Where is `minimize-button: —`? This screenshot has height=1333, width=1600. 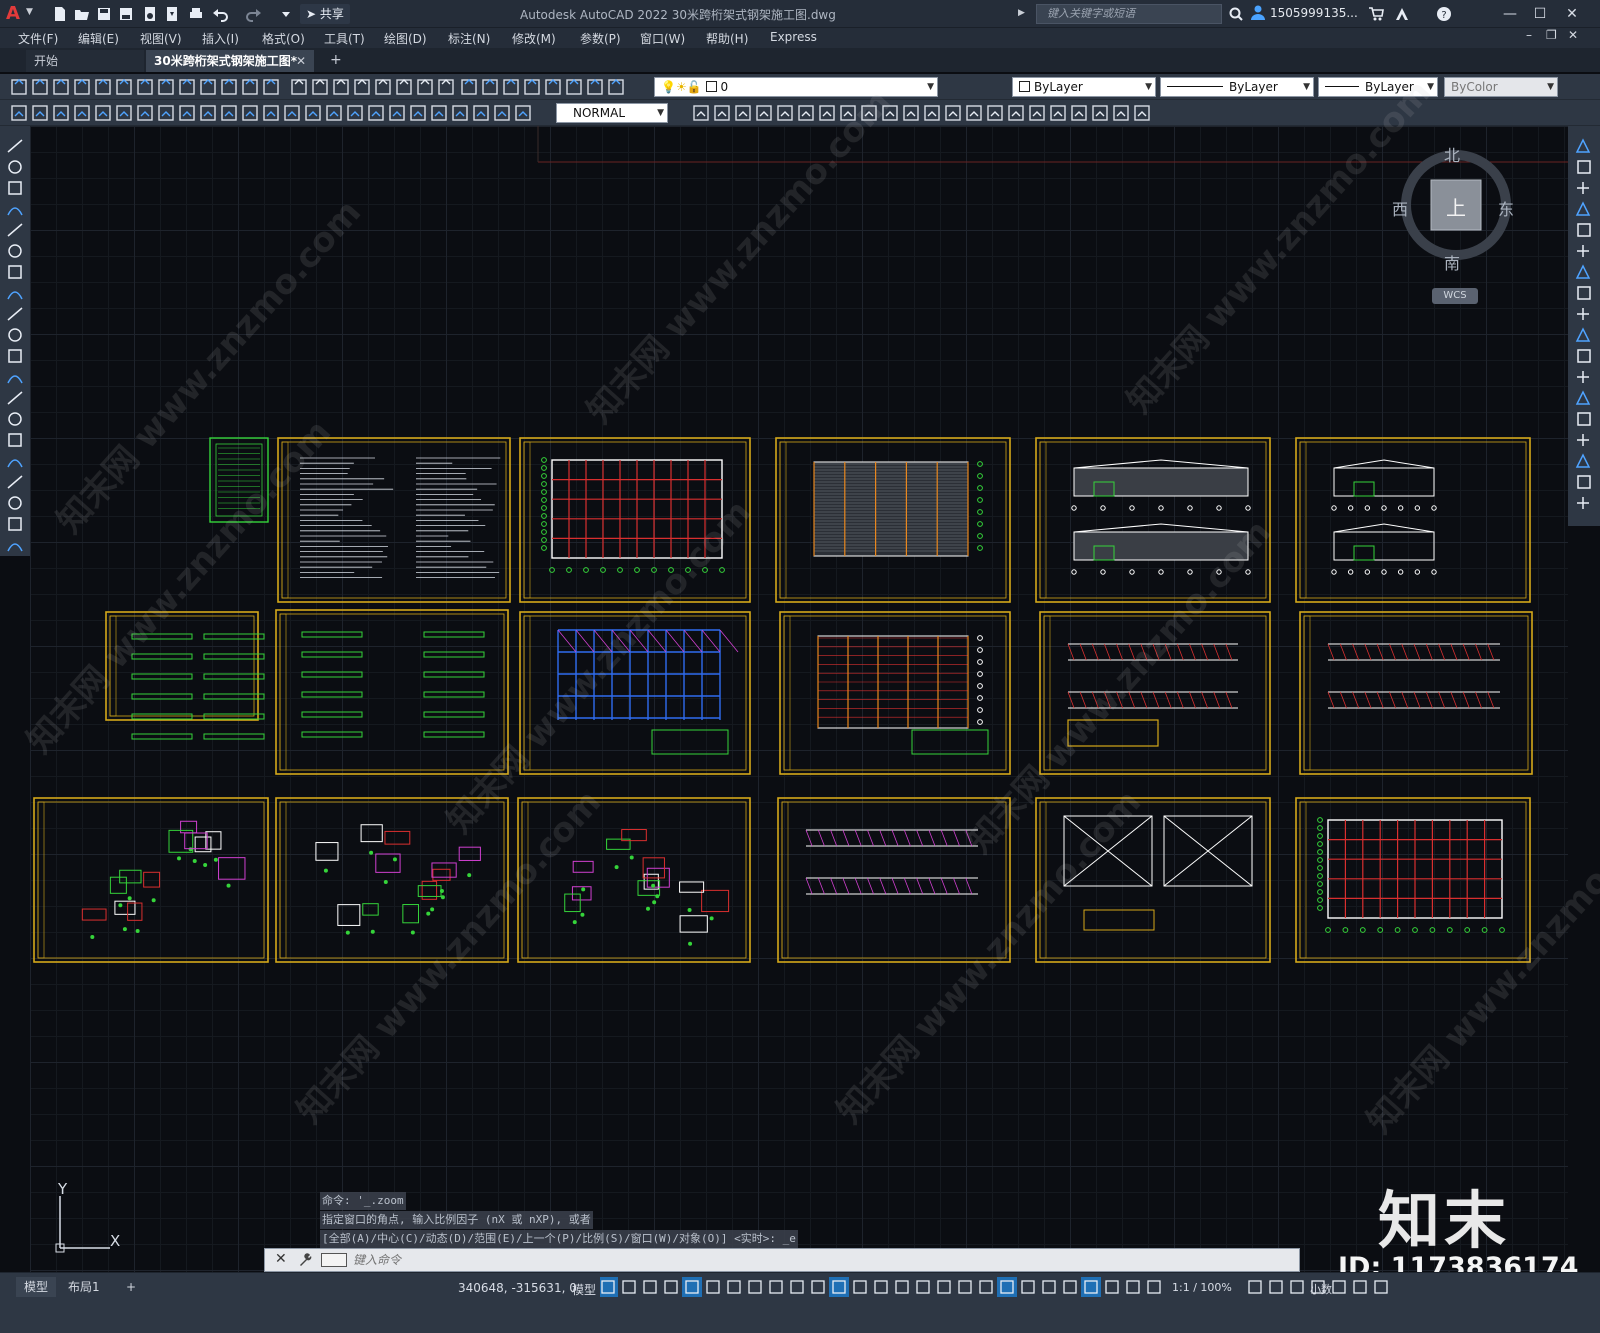
minimize-button: — is located at coordinates (1510, 14).